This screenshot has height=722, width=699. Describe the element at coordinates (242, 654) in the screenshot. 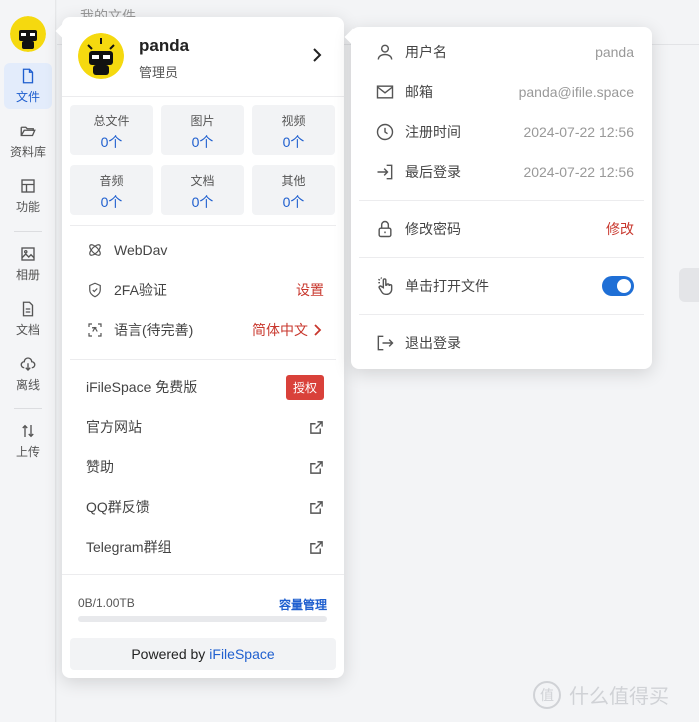

I see `powered-brand: iFileSpace` at that location.